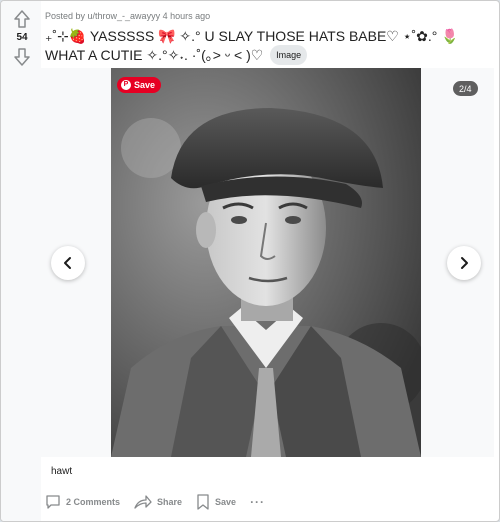 The image size is (500, 522). What do you see at coordinates (257, 502) in the screenshot?
I see `more-options-button: ···` at bounding box center [257, 502].